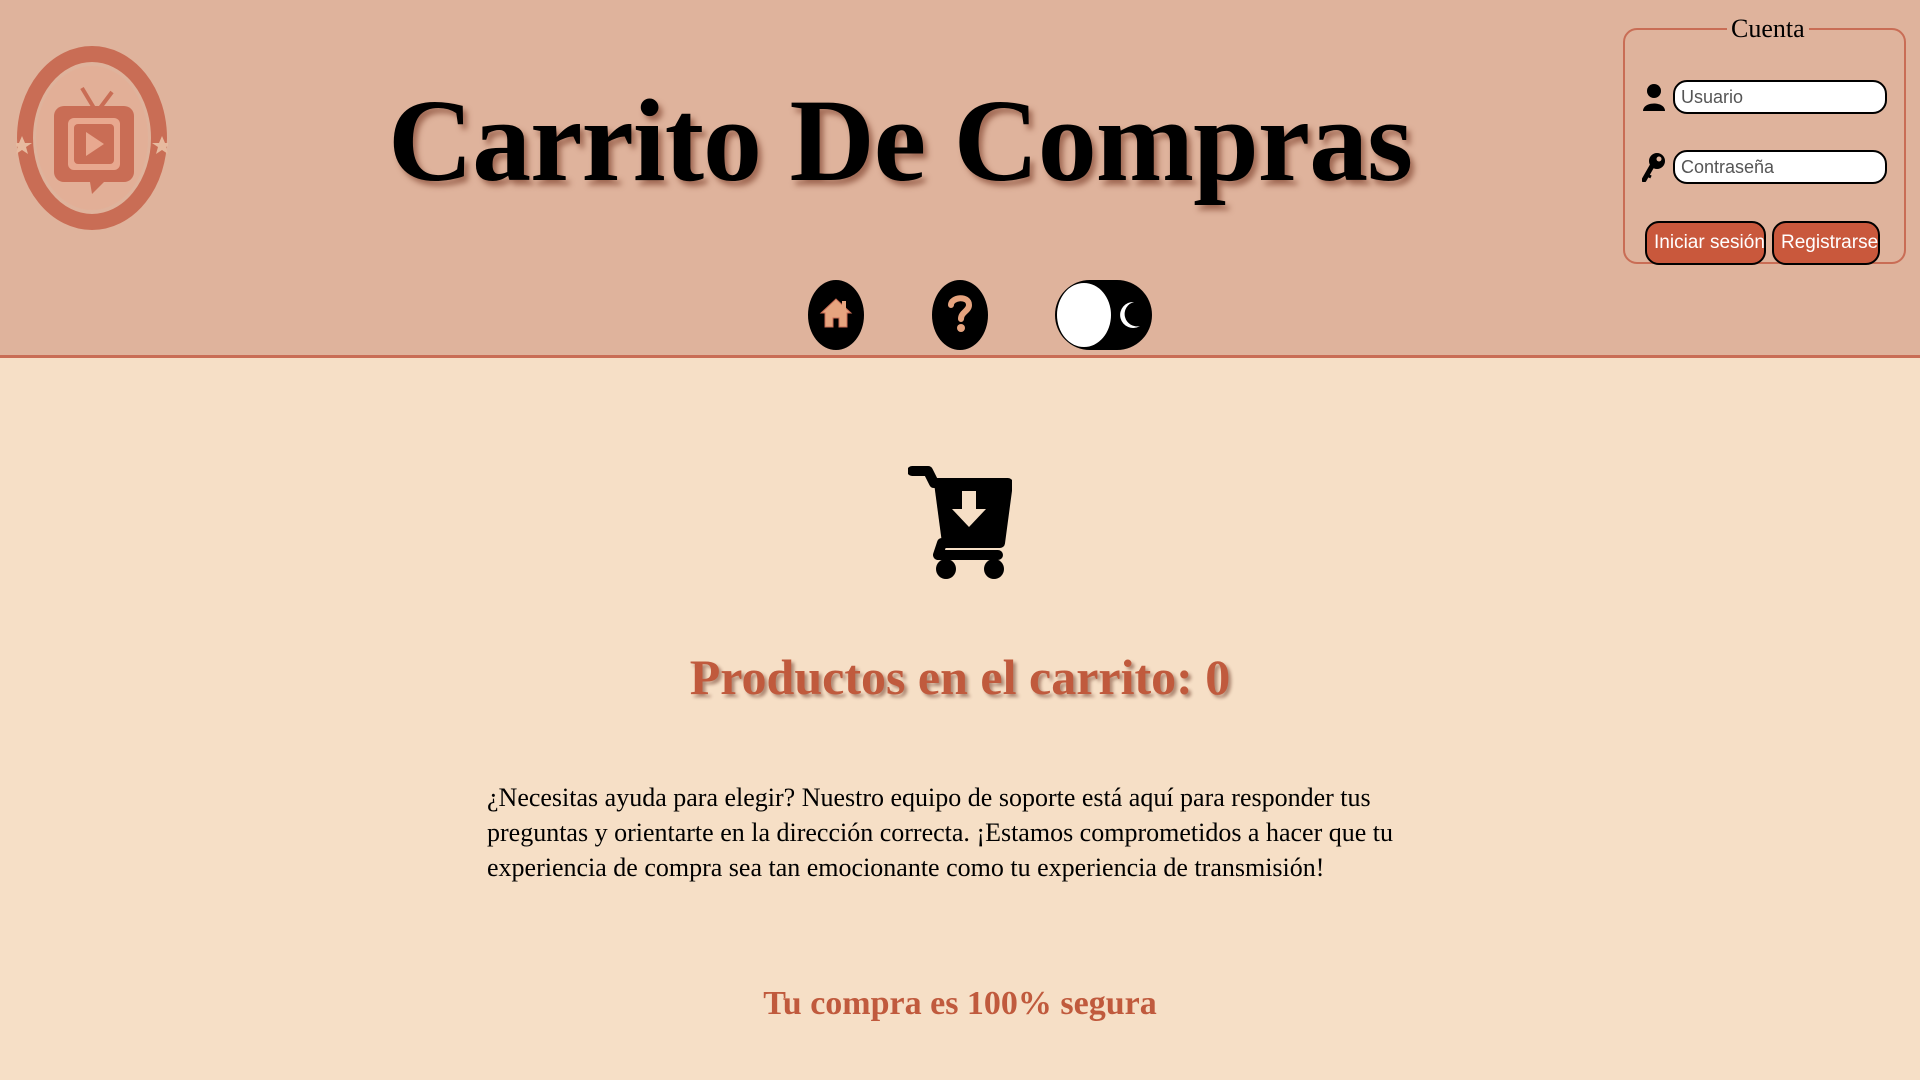  I want to click on page-title: Carrito De Compras, so click(900, 140).